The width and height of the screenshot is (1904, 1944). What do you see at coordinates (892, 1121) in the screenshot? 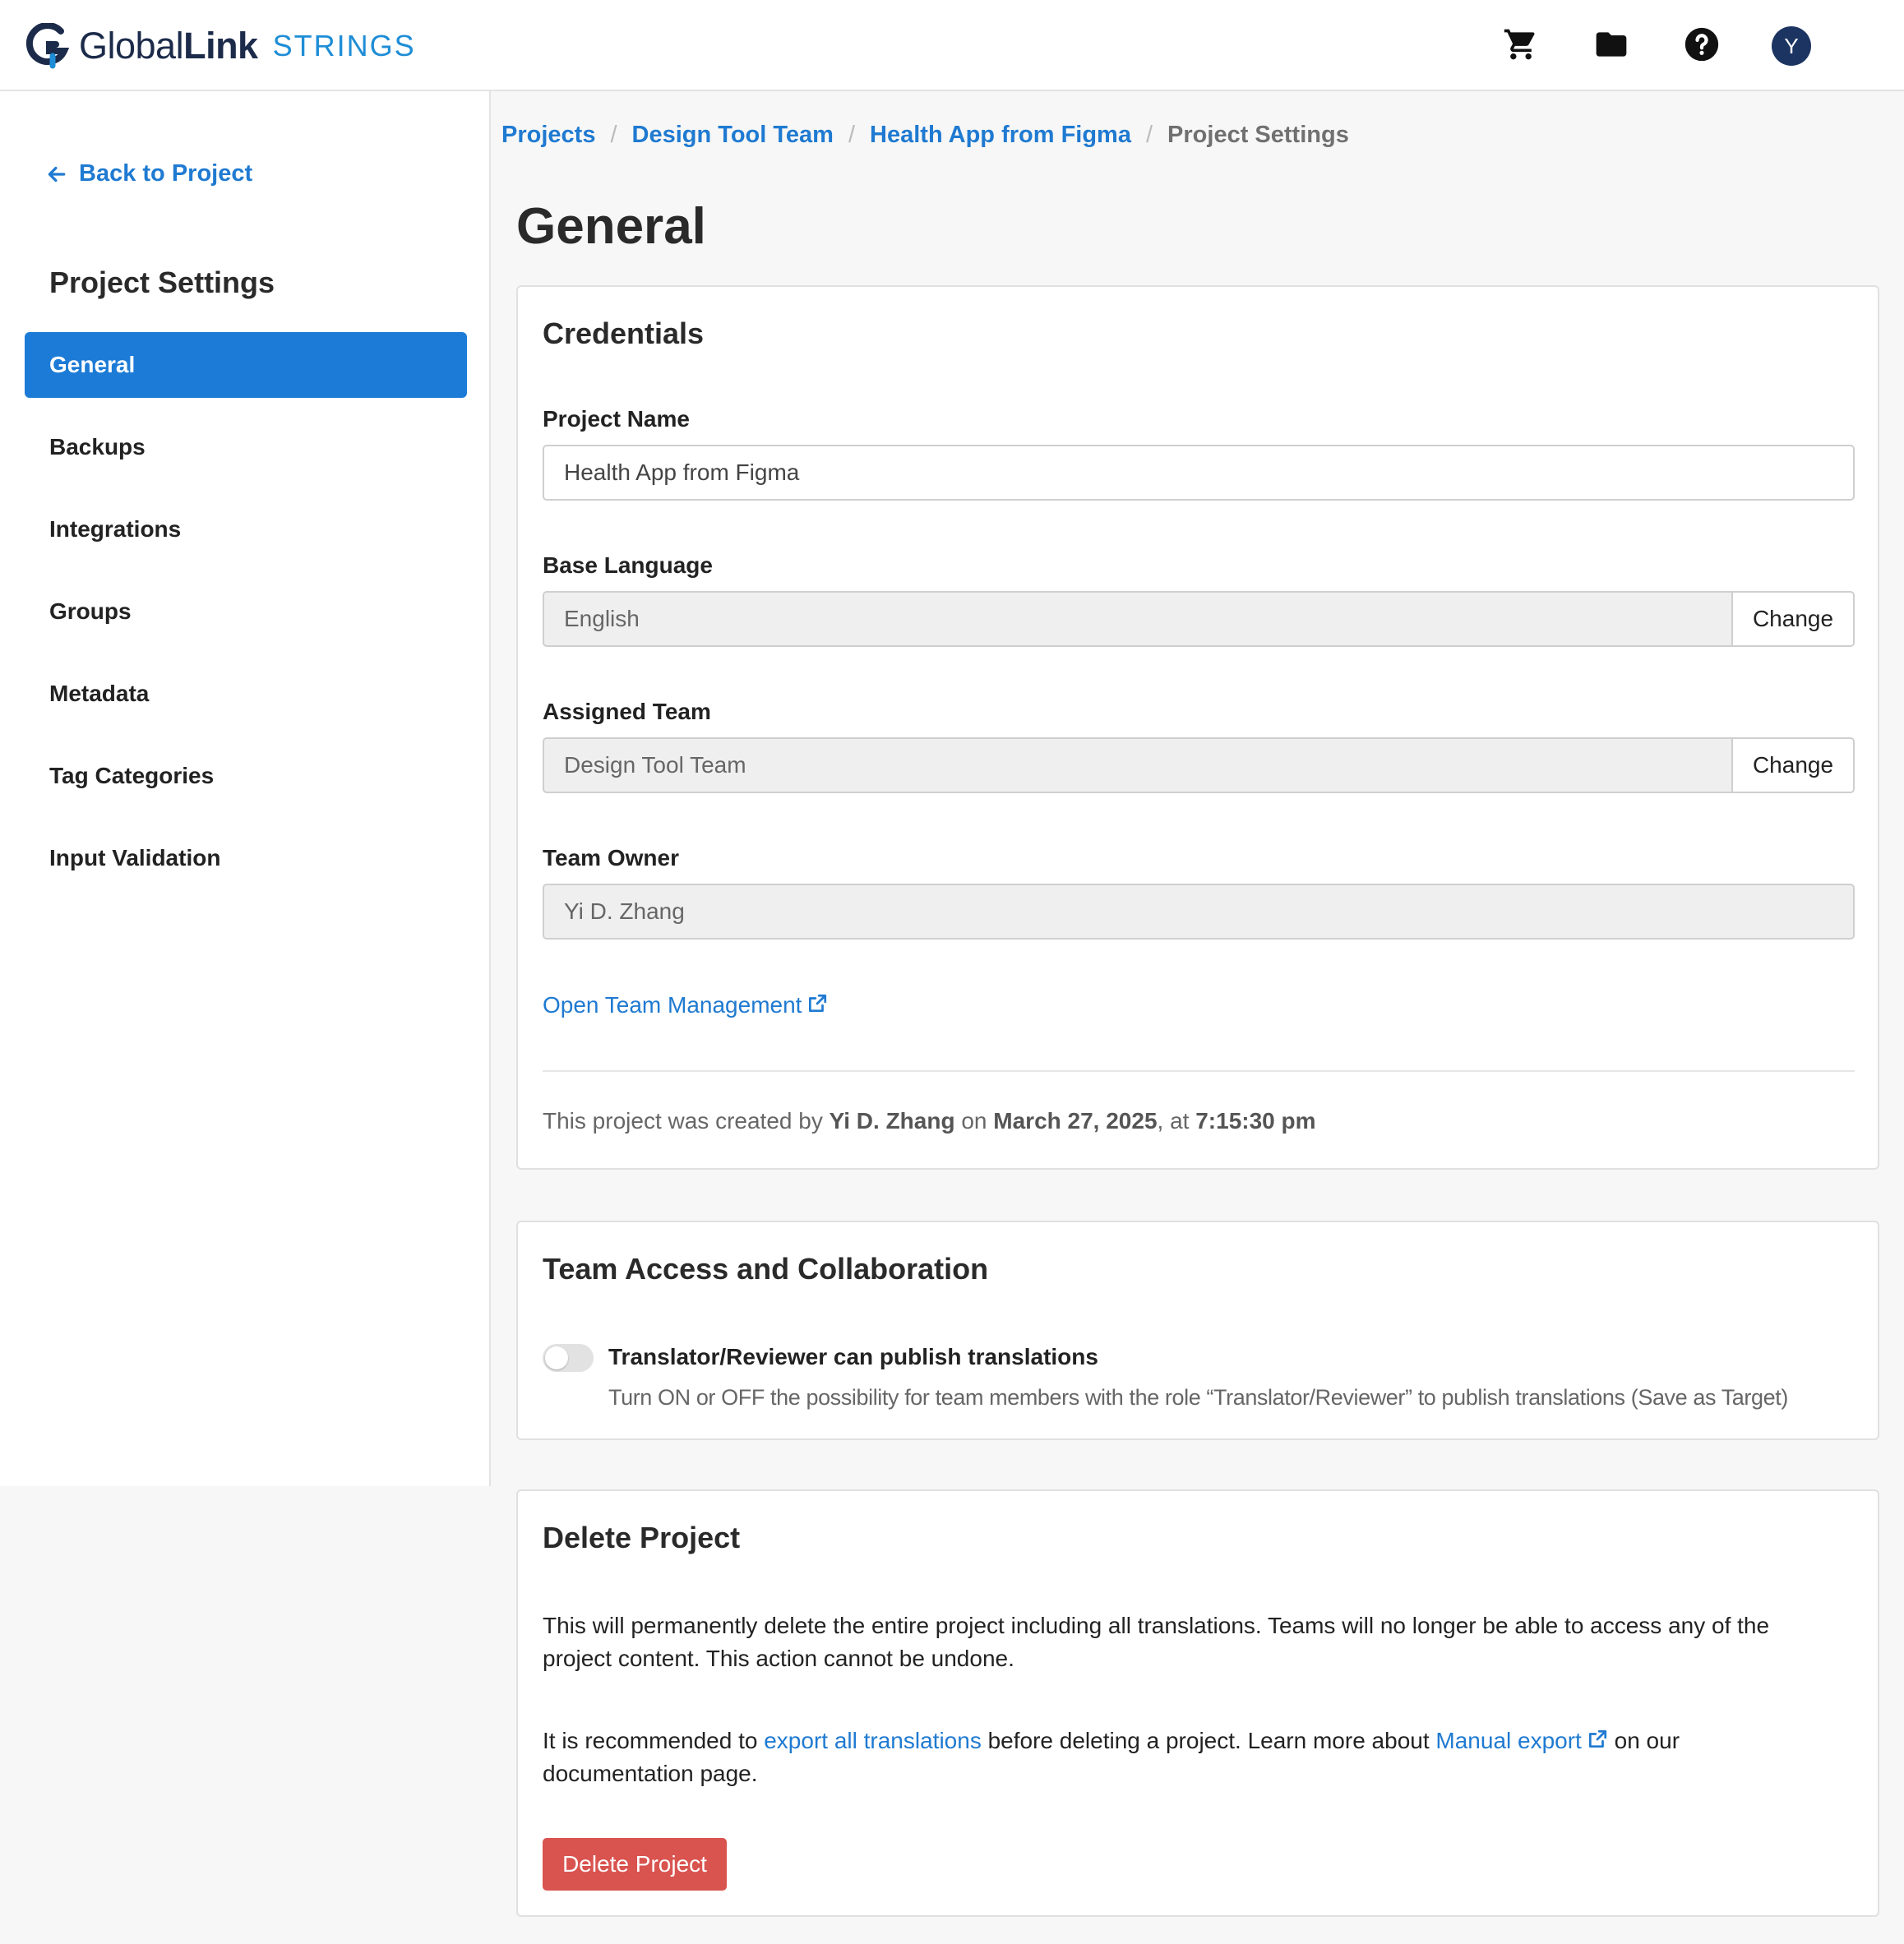
I see `created-by: Yi D. Zhang` at bounding box center [892, 1121].